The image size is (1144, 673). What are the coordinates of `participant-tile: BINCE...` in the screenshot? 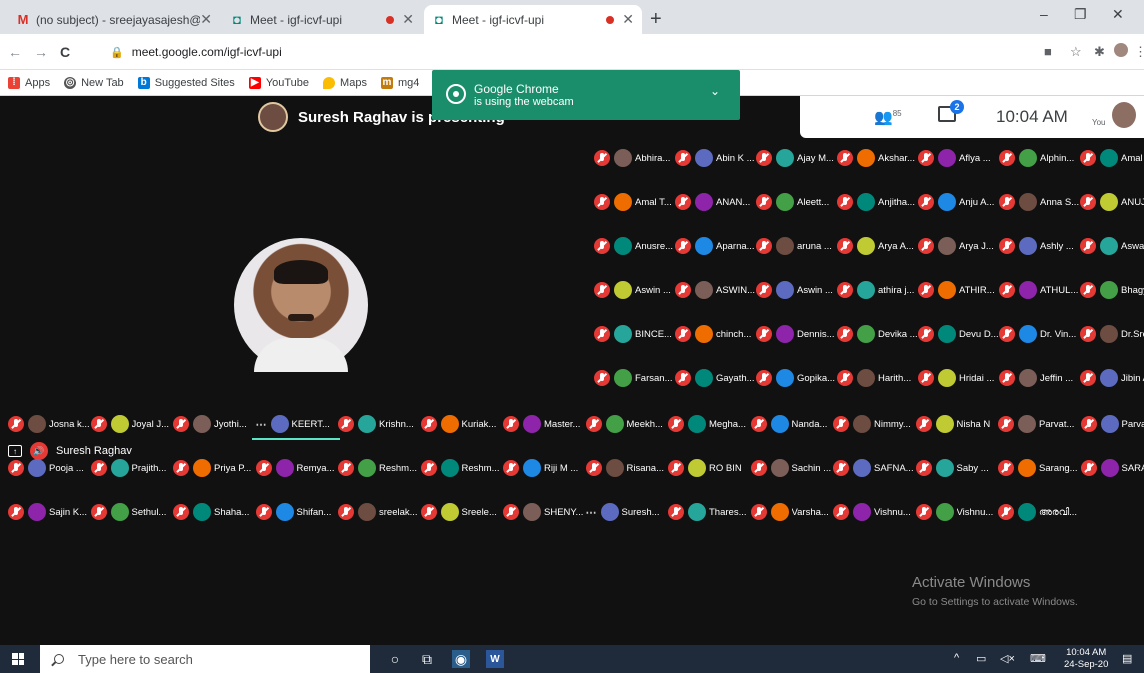 It's located at (633, 334).